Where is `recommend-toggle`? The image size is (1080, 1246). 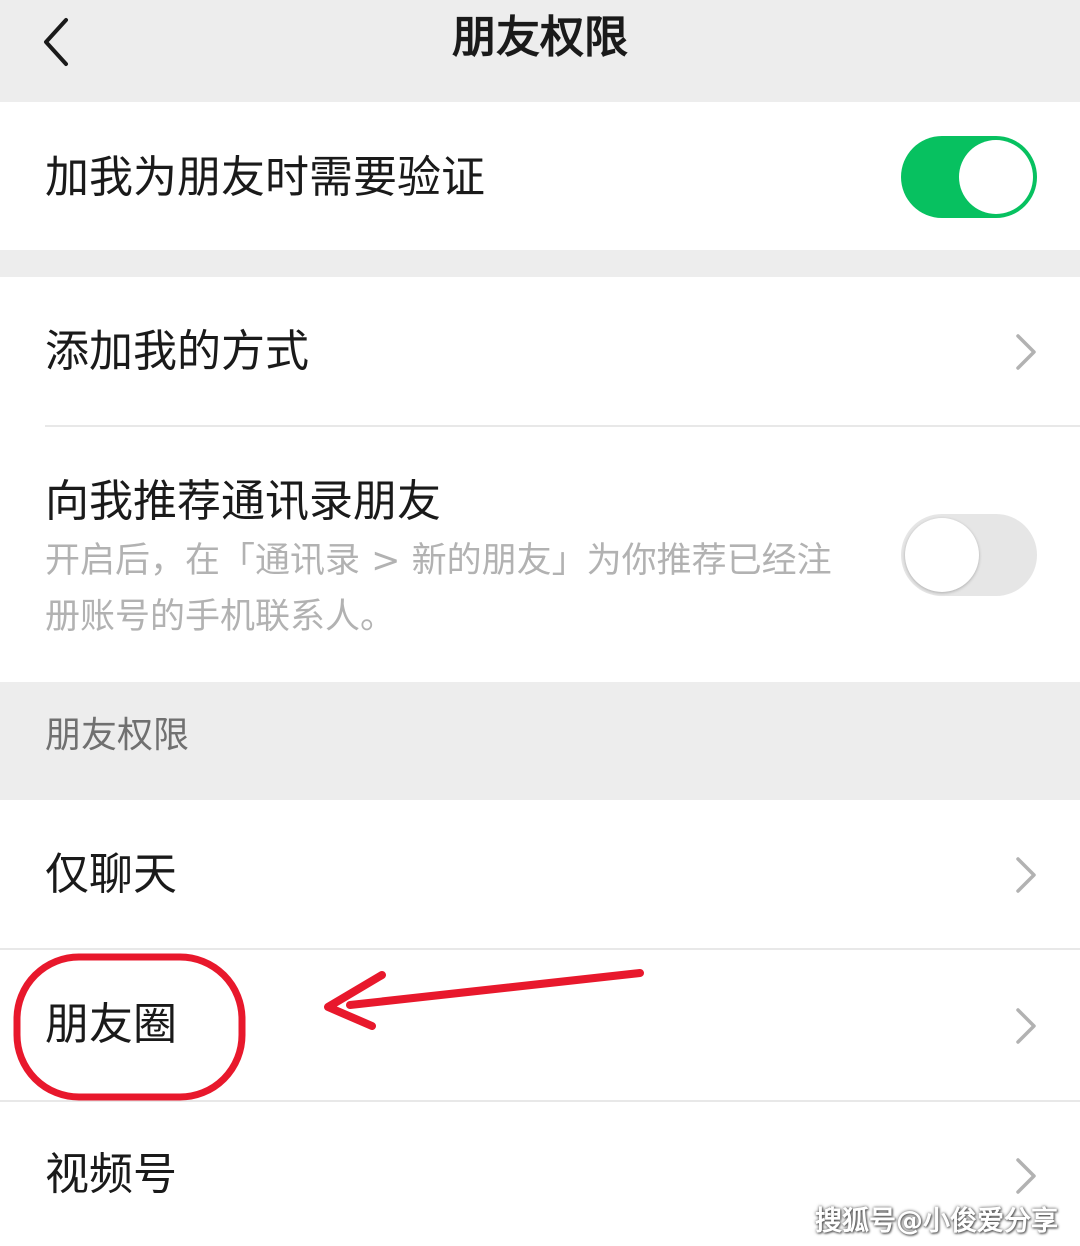
recommend-toggle is located at coordinates (969, 555).